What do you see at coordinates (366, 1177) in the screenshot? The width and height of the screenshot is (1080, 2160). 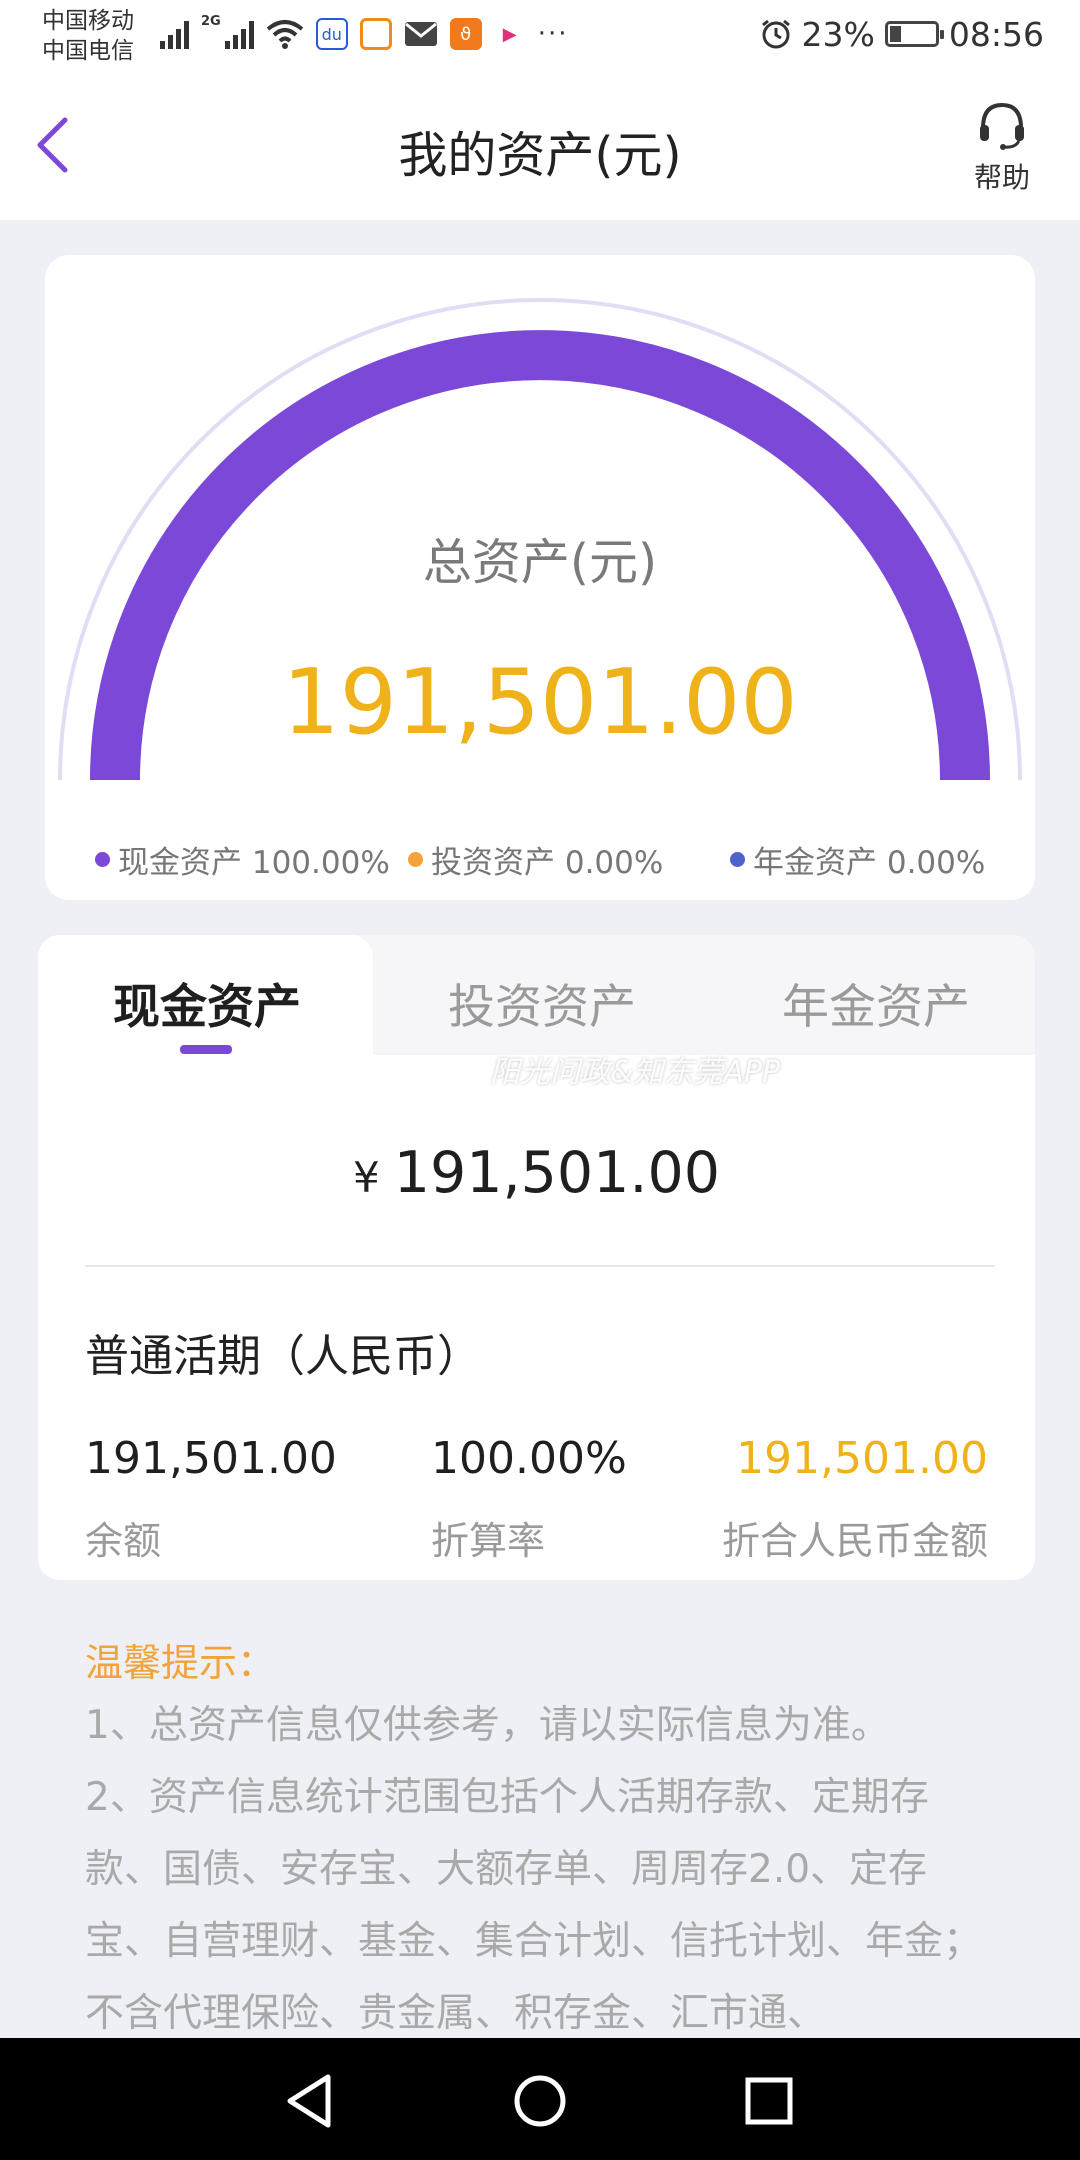 I see `currency-symbol: ¥` at bounding box center [366, 1177].